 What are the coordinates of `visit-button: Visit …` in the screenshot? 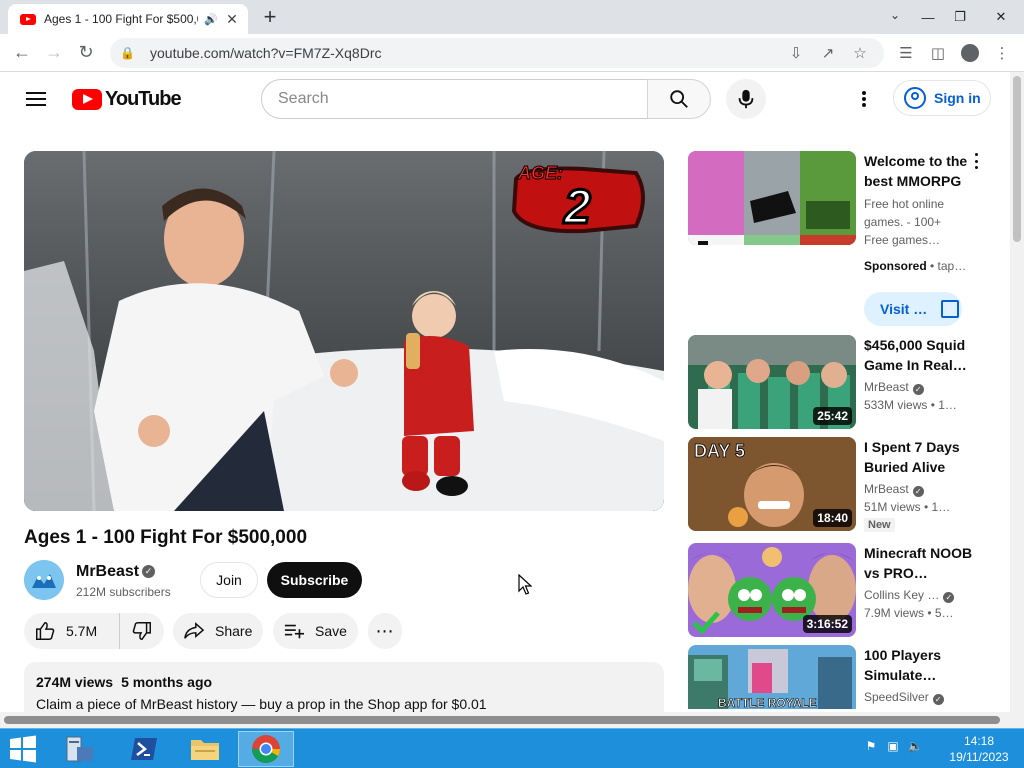 It's located at (913, 309).